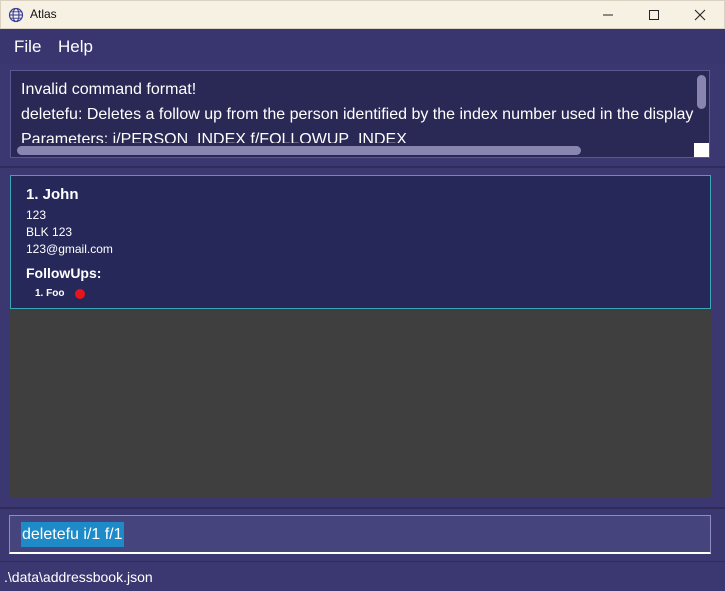  Describe the element at coordinates (36, 215) in the screenshot. I see `person-phone: 123` at that location.